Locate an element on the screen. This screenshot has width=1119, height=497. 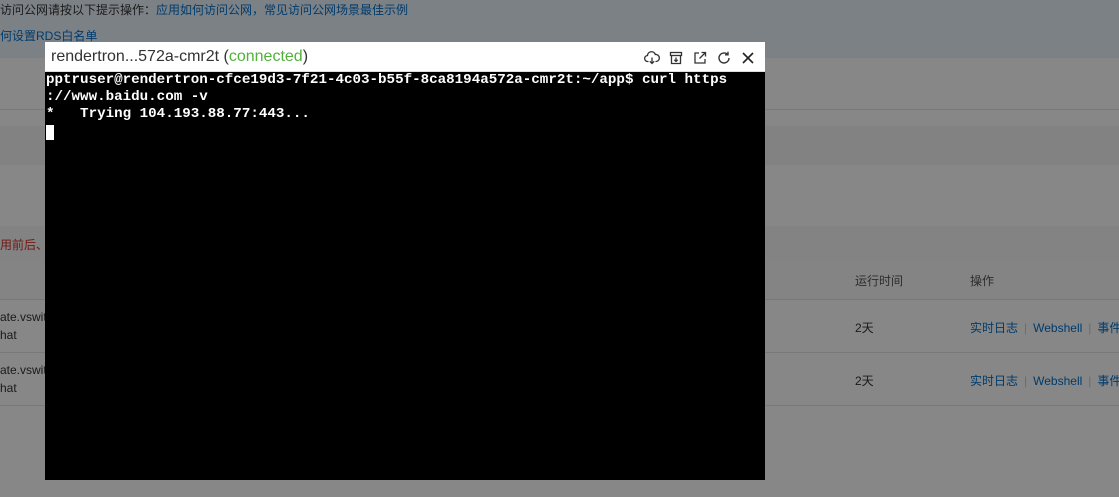
dialog-titlebar: rendertron...572a-cmr2t (connected) is located at coordinates (405, 57).